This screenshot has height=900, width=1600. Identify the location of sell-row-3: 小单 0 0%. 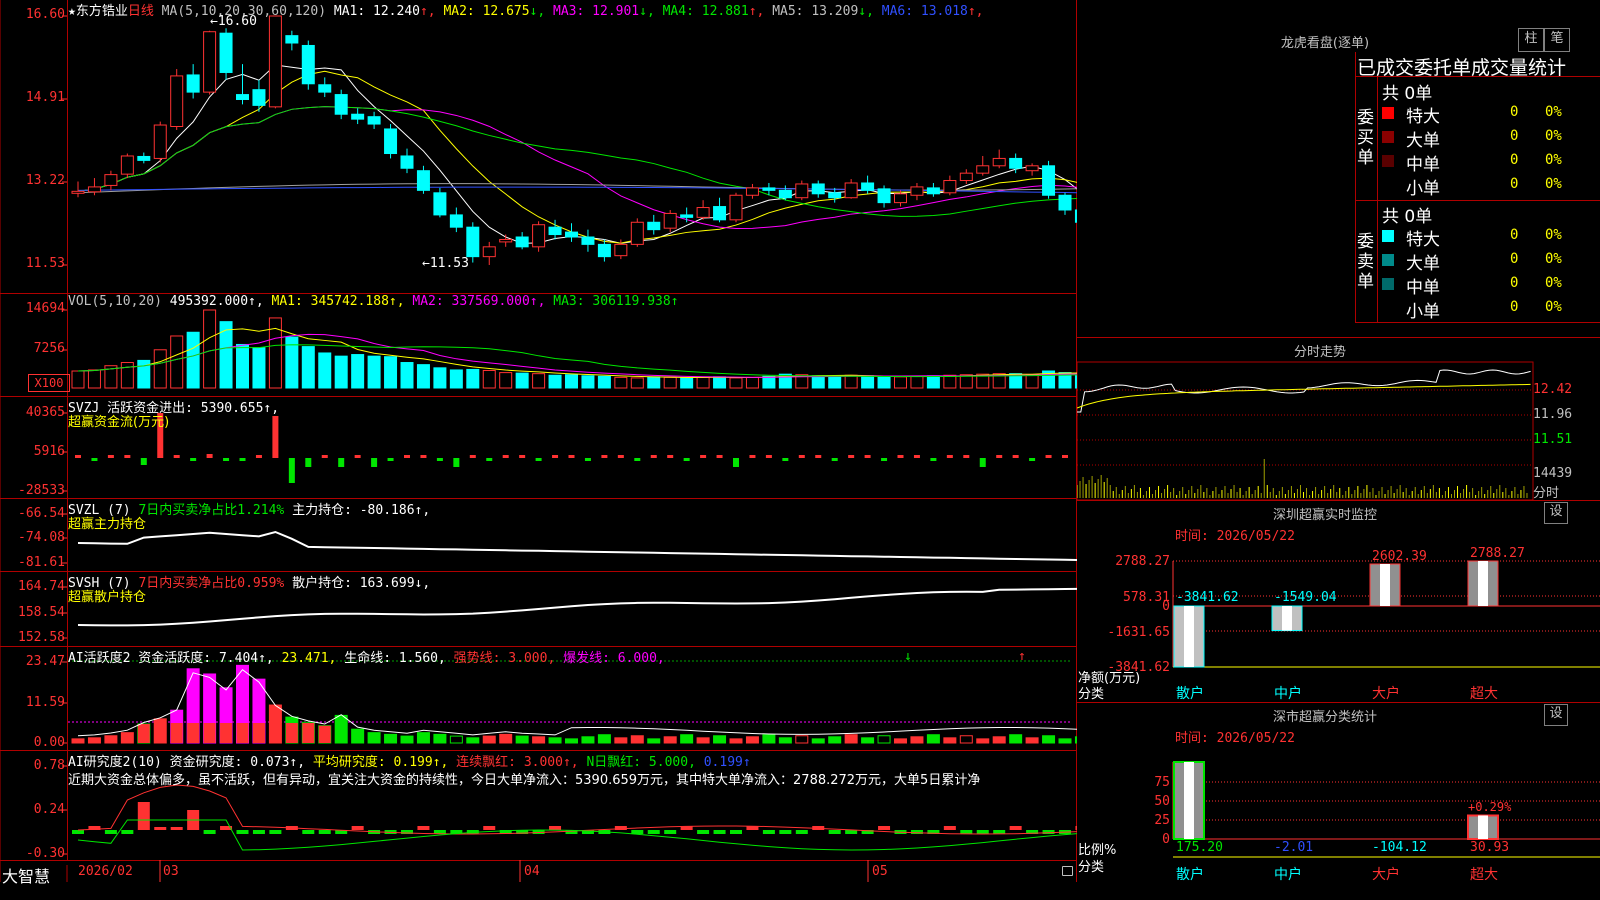
(1490, 309).